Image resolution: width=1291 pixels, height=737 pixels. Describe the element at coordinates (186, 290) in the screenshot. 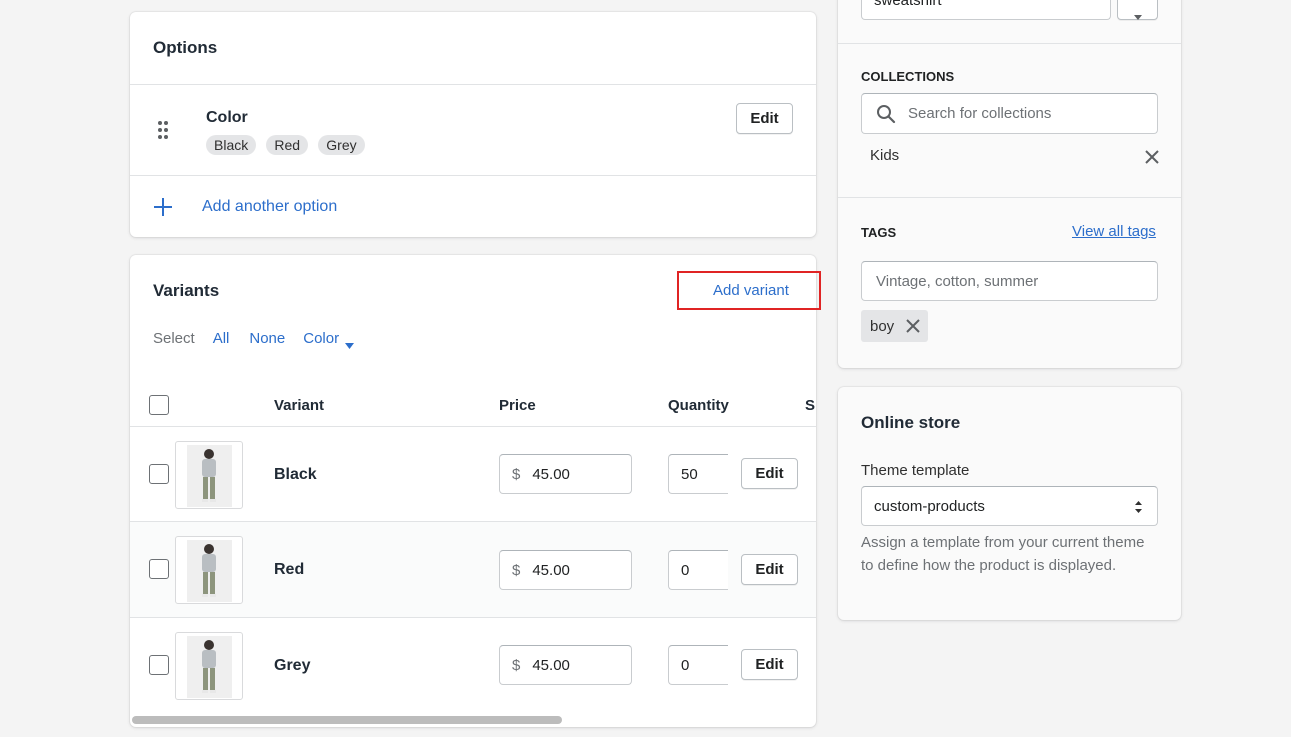

I see `variants-title: Variants` at that location.